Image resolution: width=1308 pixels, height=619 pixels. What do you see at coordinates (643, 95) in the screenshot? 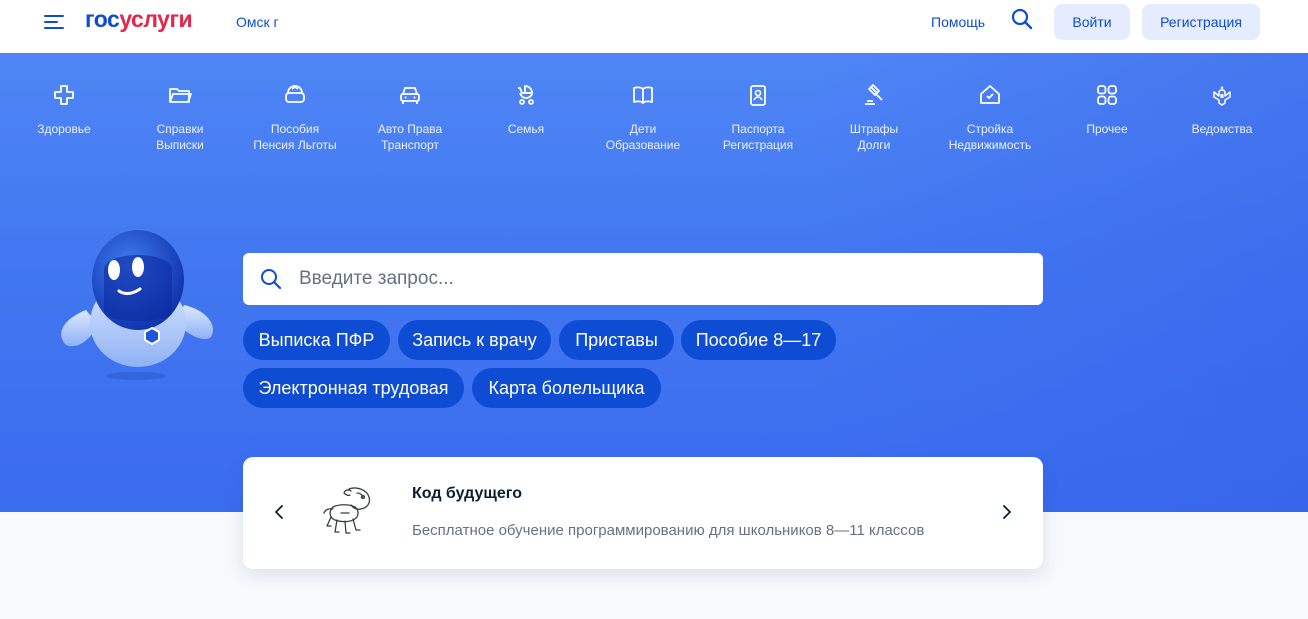
I see `book-icon` at bounding box center [643, 95].